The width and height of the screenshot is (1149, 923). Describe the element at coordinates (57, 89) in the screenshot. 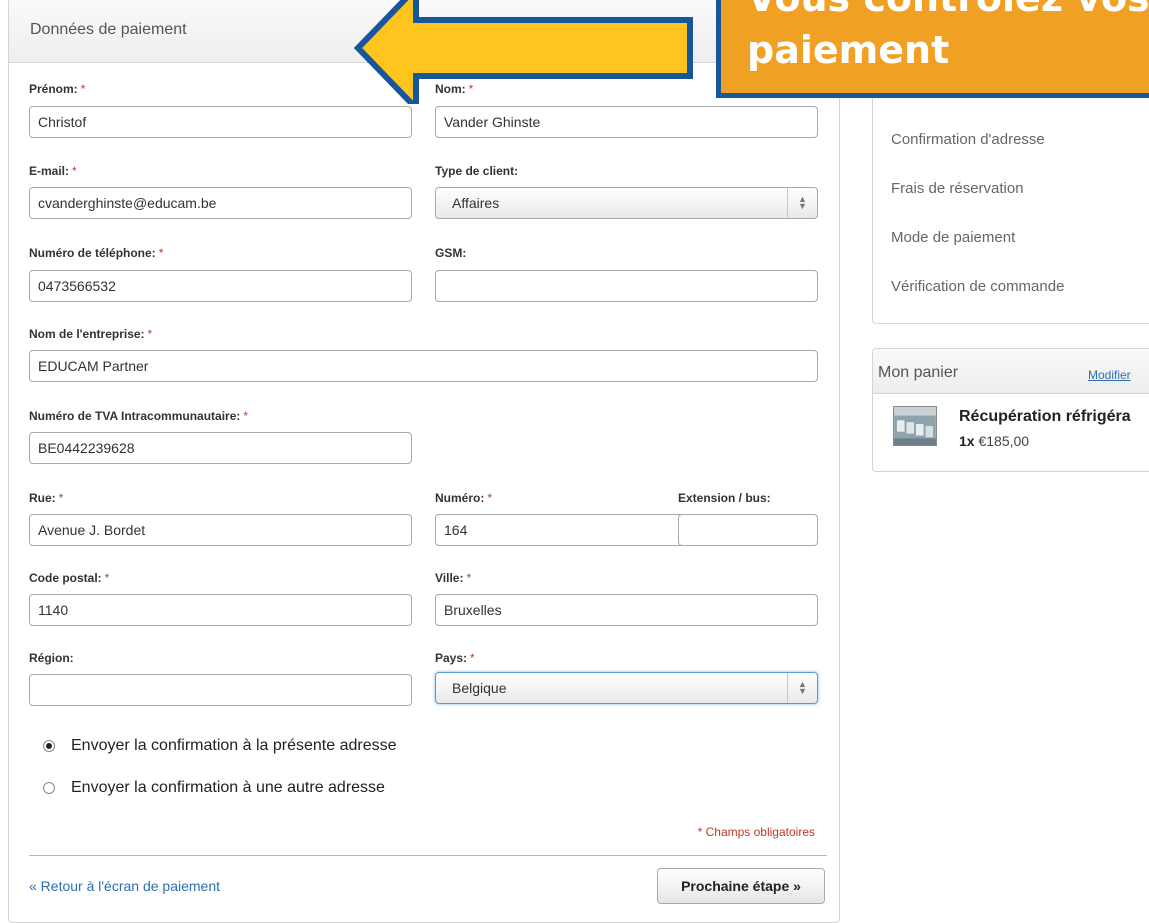

I see `prenom-label: Prénom: *` at that location.